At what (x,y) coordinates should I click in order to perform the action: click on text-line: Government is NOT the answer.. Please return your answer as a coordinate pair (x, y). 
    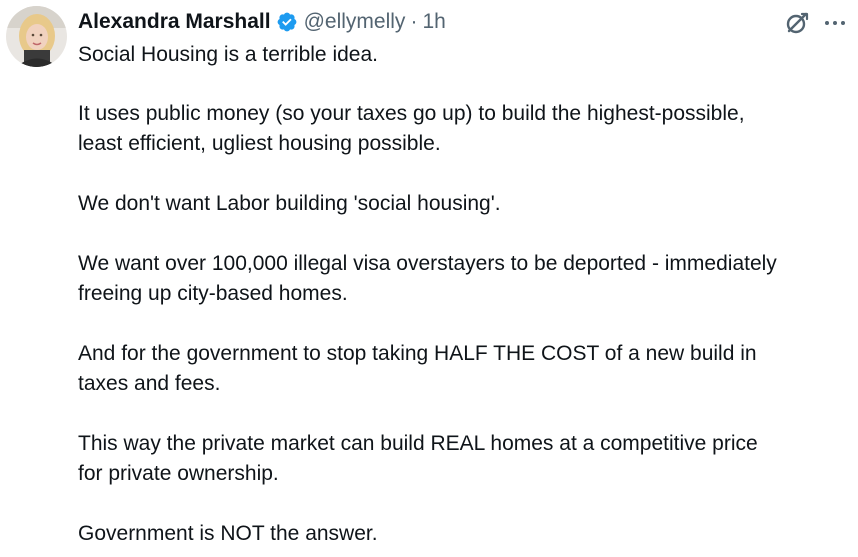
    Looking at the image, I should click on (228, 533).